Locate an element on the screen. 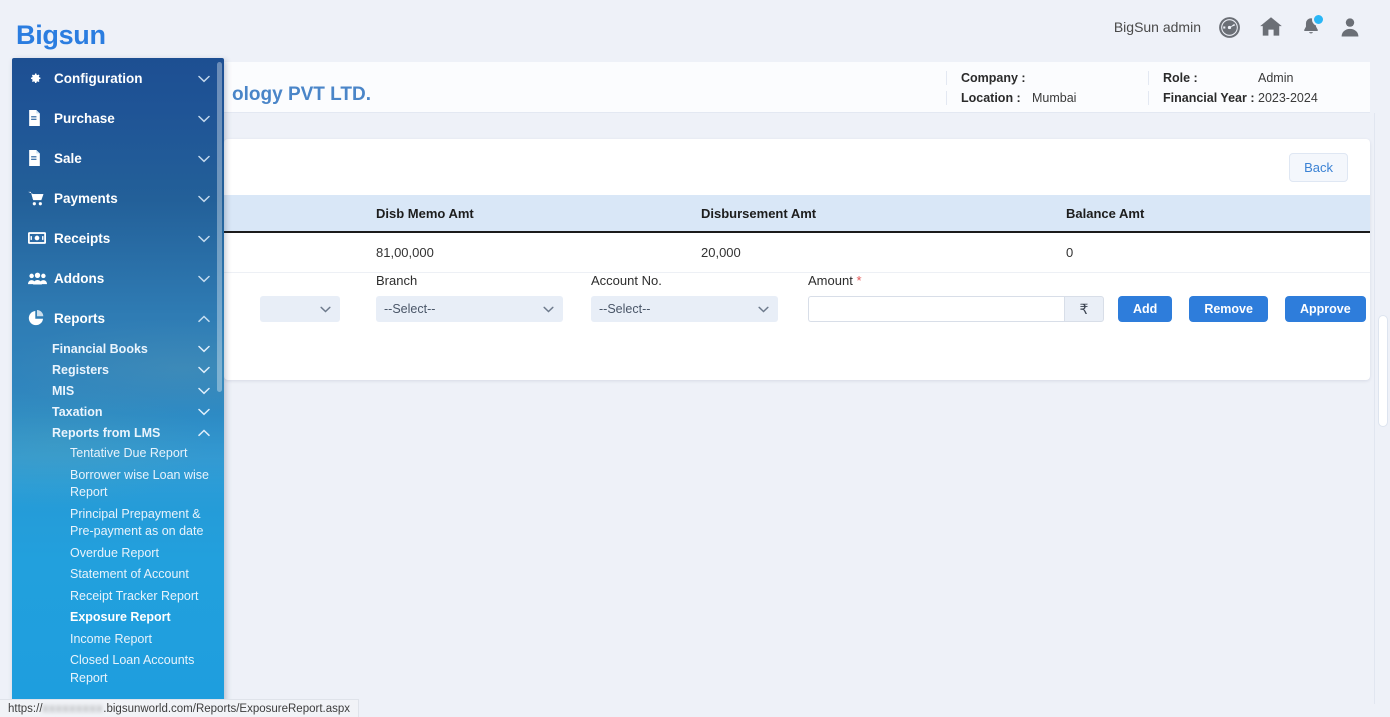 This screenshot has width=1390, height=717. back-button: Back is located at coordinates (1318, 167).